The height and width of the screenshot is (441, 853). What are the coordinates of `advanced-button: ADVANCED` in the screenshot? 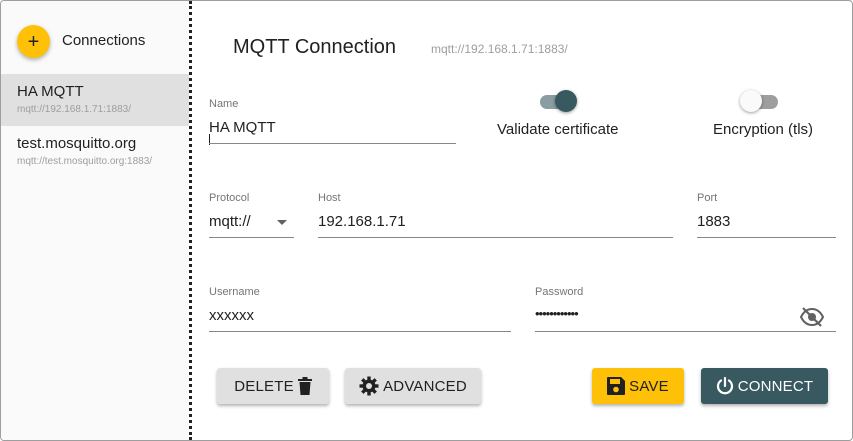 It's located at (413, 386).